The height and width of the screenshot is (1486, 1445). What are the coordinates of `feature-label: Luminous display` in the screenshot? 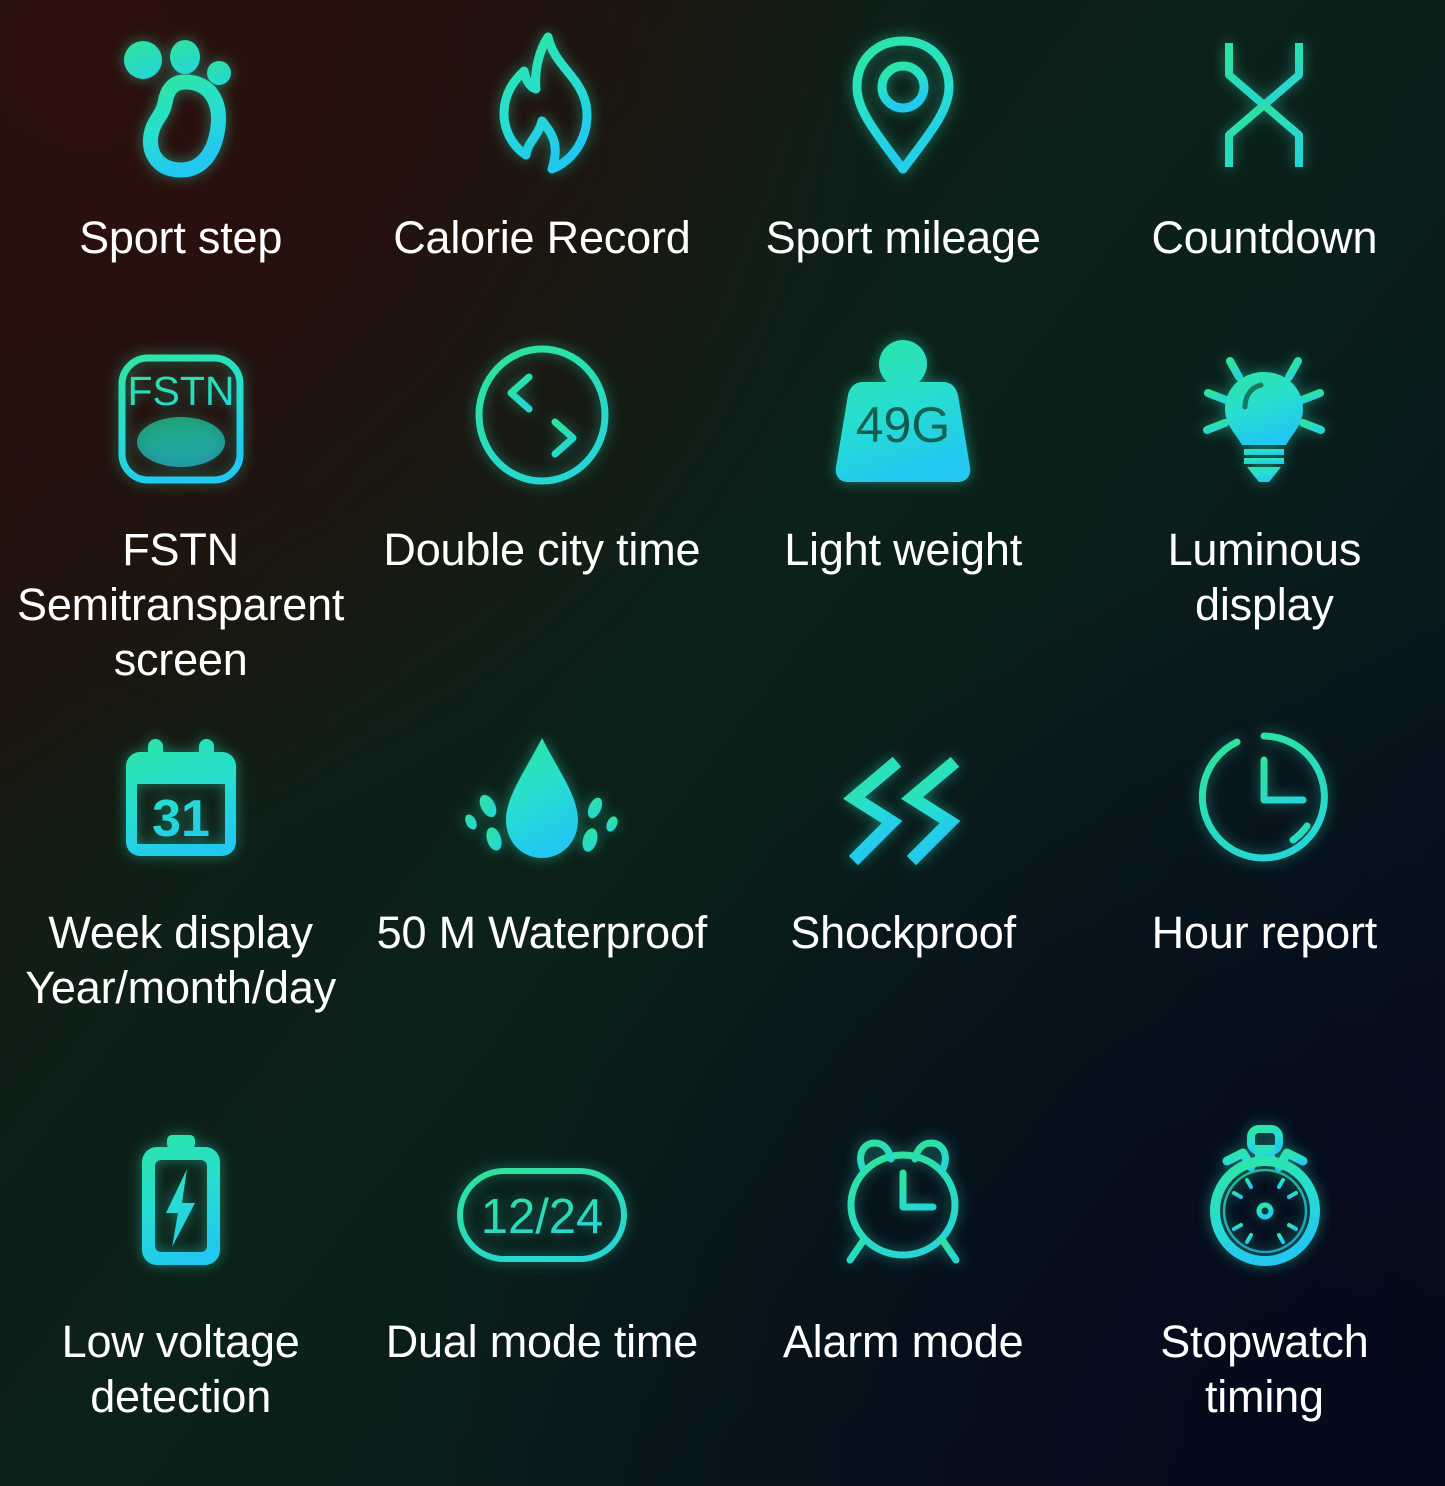 It's located at (1264, 577).